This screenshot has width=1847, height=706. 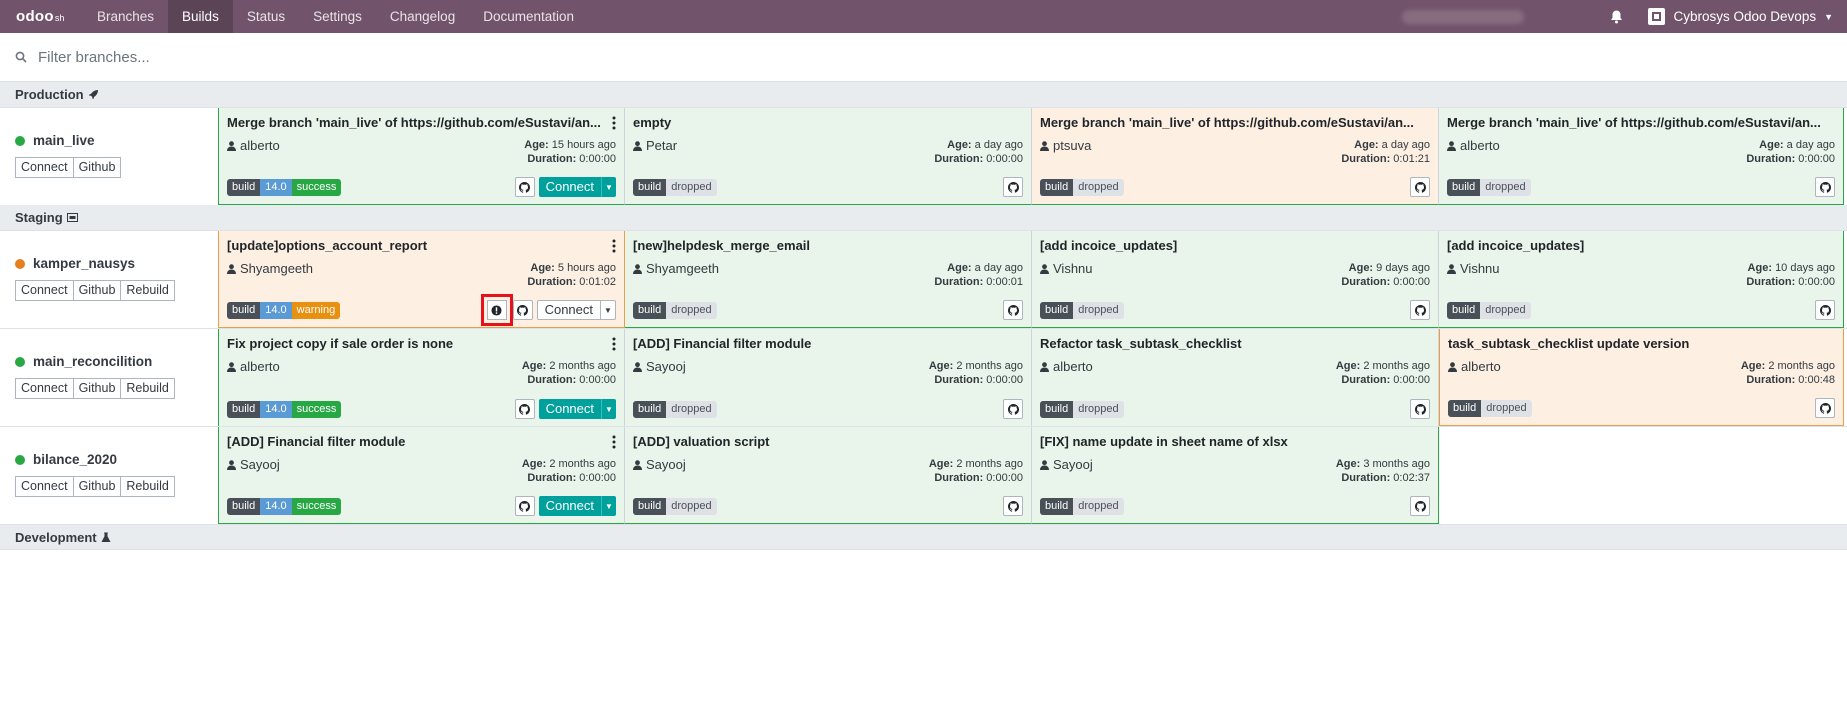 What do you see at coordinates (41, 16) in the screenshot?
I see `odoo-sh-logo: odoo sh` at bounding box center [41, 16].